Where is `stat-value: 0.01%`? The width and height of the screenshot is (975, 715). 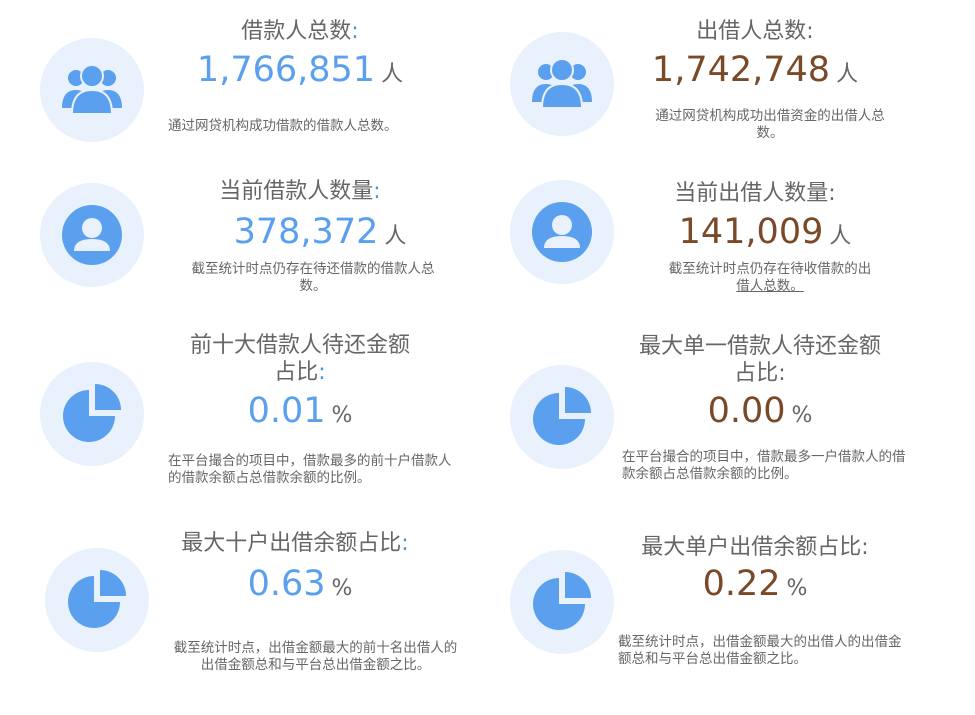
stat-value: 0.01% is located at coordinates (300, 411).